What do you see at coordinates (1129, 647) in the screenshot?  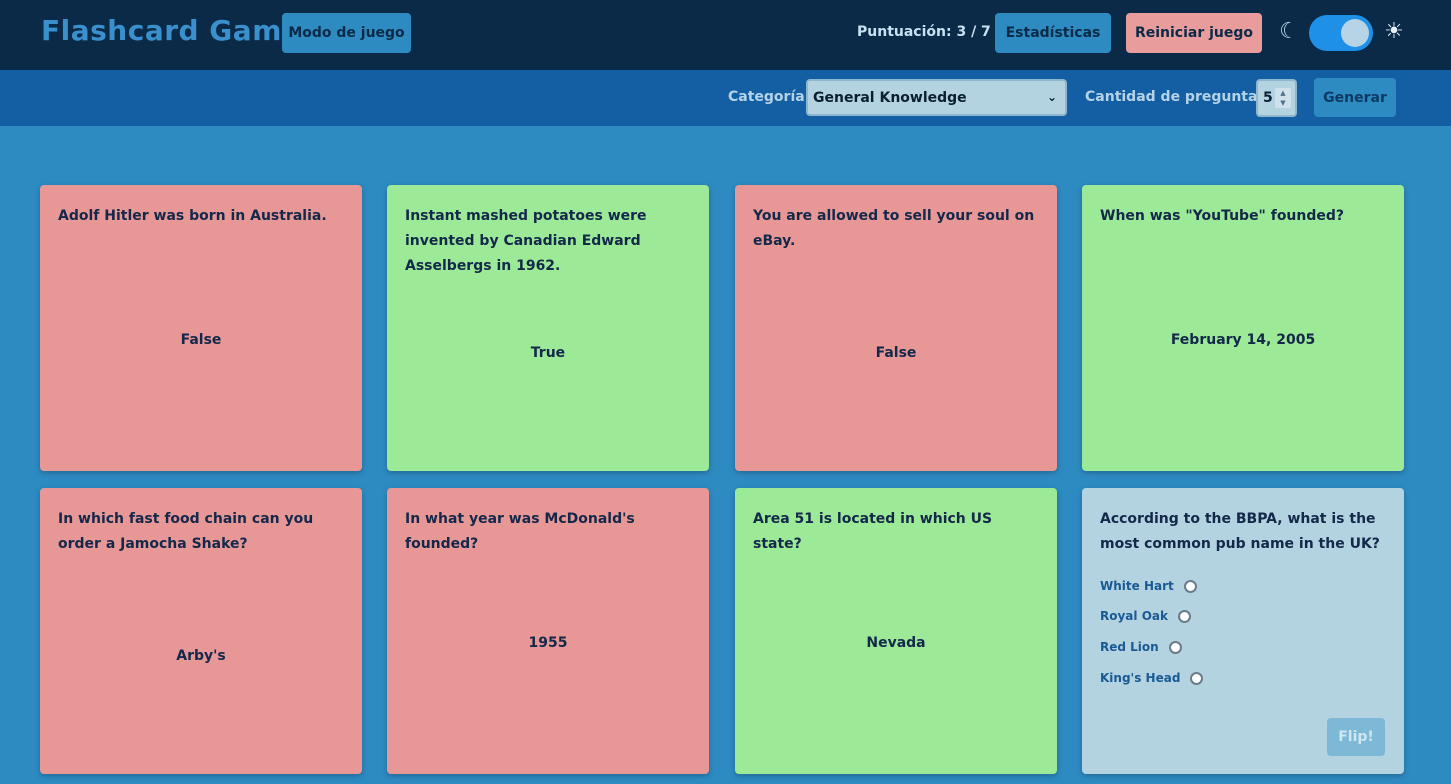 I see `option-label: Red Lion` at bounding box center [1129, 647].